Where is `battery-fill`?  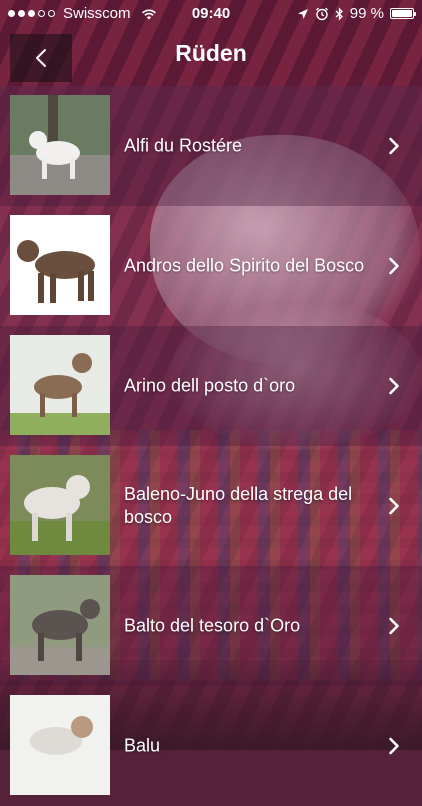
battery-fill is located at coordinates (402, 13).